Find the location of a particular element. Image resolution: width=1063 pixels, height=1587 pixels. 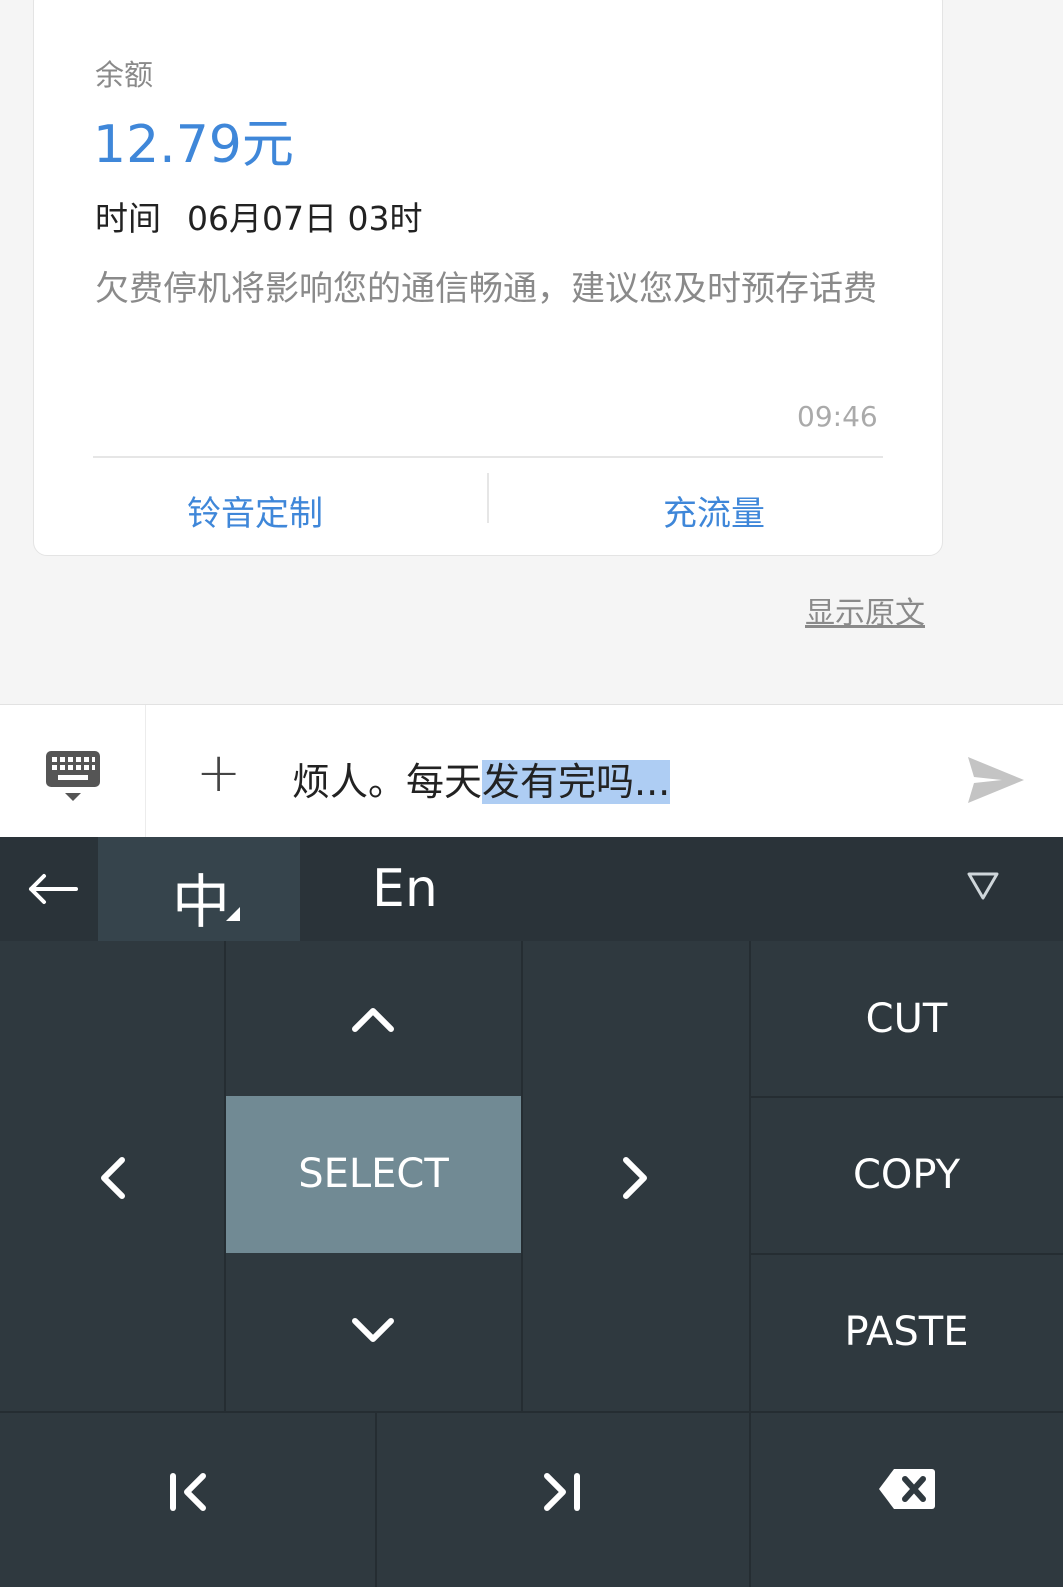

chevron-up-icon is located at coordinates (373, 1020).